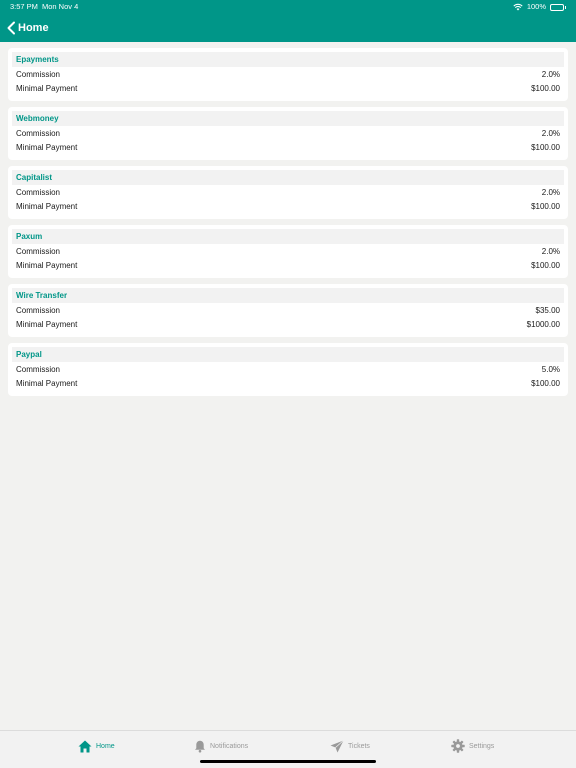 The width and height of the screenshot is (576, 768). I want to click on row-value: $35.00, so click(547, 310).